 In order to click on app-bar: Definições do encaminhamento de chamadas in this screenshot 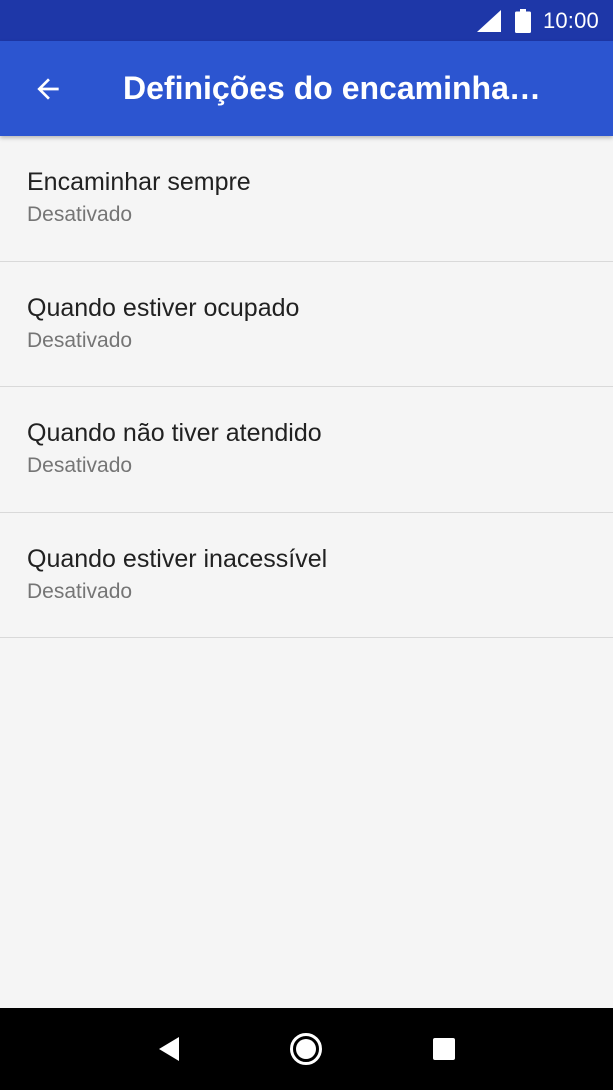, I will do `click(306, 88)`.